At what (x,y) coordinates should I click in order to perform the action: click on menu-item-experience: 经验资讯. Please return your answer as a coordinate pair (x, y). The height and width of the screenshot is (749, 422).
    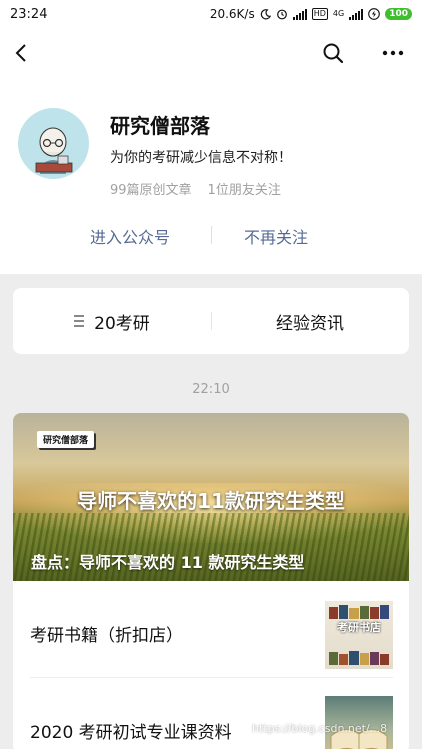
    Looking at the image, I should click on (310, 321).